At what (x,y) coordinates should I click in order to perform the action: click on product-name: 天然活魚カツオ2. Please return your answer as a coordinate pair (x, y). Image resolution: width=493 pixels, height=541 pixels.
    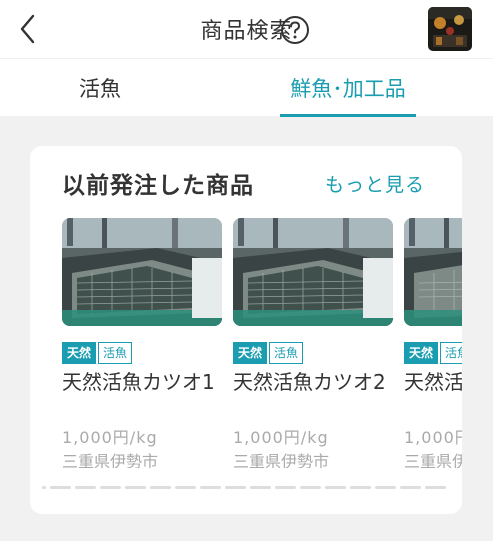
    Looking at the image, I should click on (309, 382).